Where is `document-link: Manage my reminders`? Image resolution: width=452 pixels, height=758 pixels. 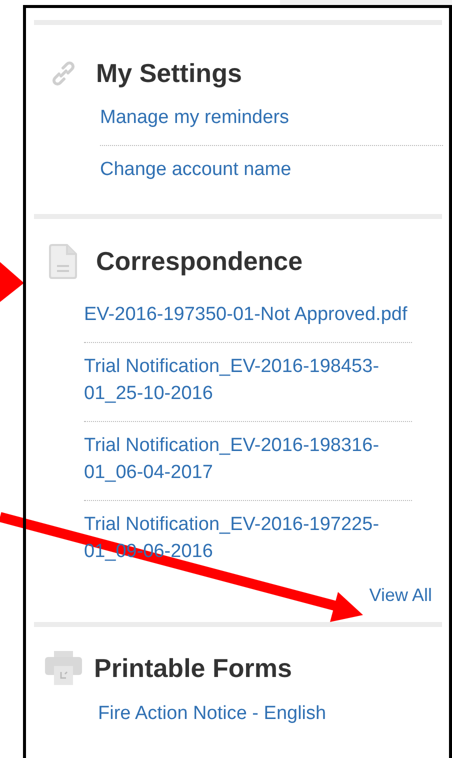
document-link: Manage my reminders is located at coordinates (271, 118).